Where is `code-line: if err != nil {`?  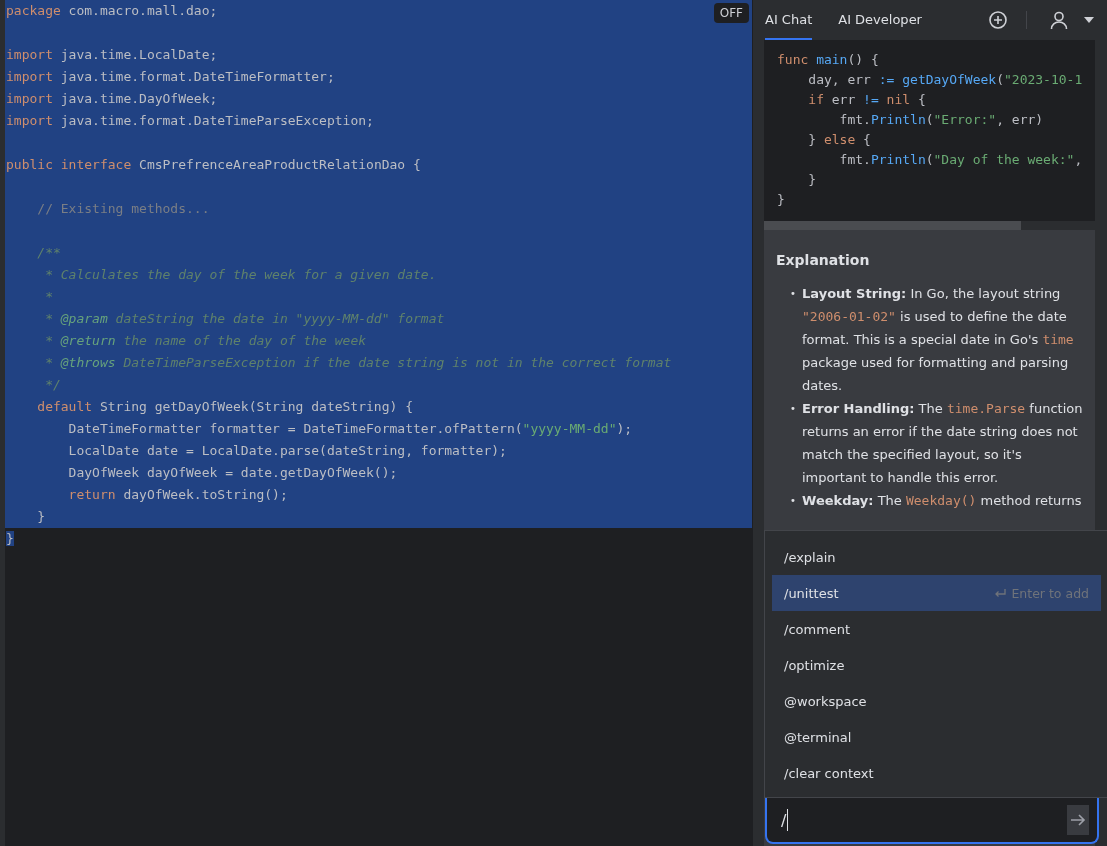
code-line: if err != nil { is located at coordinates (867, 100).